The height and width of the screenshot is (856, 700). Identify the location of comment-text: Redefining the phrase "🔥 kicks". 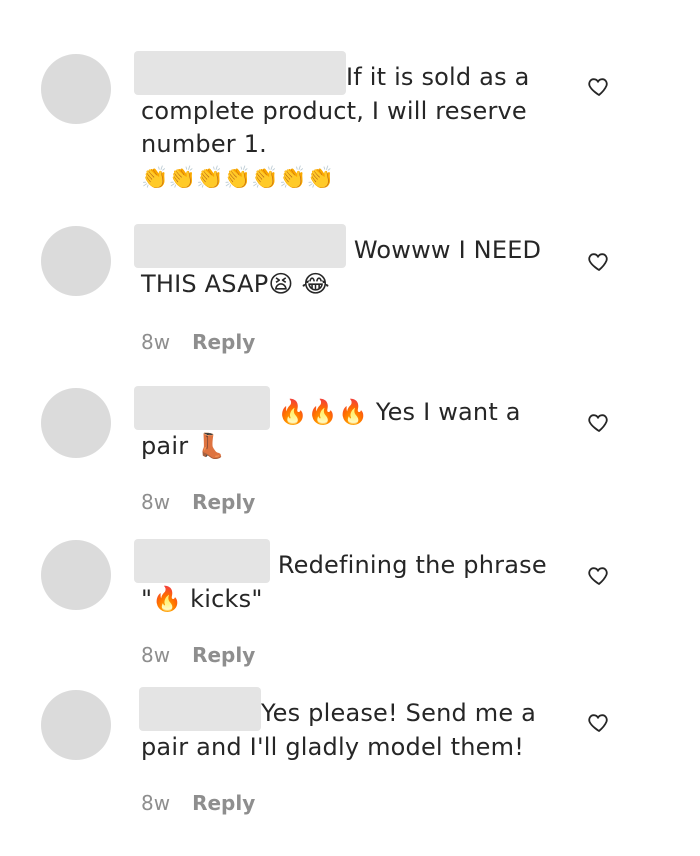
(342, 577).